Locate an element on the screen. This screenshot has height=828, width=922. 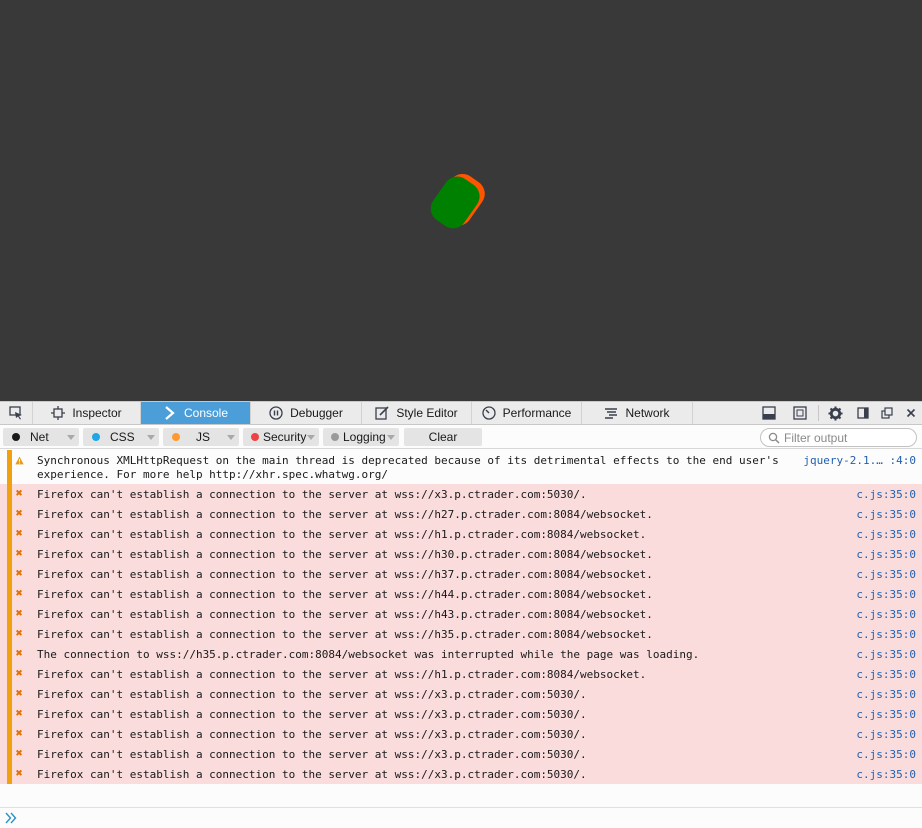
filter-label: Security is located at coordinates (285, 437).